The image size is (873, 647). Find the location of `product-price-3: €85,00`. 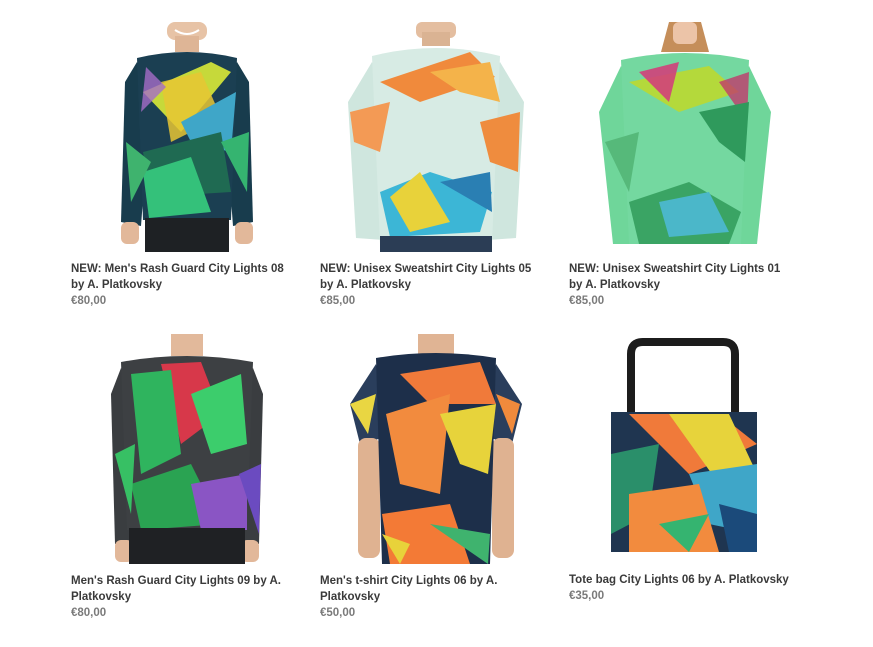

product-price-3: €85,00 is located at coordinates (587, 301).